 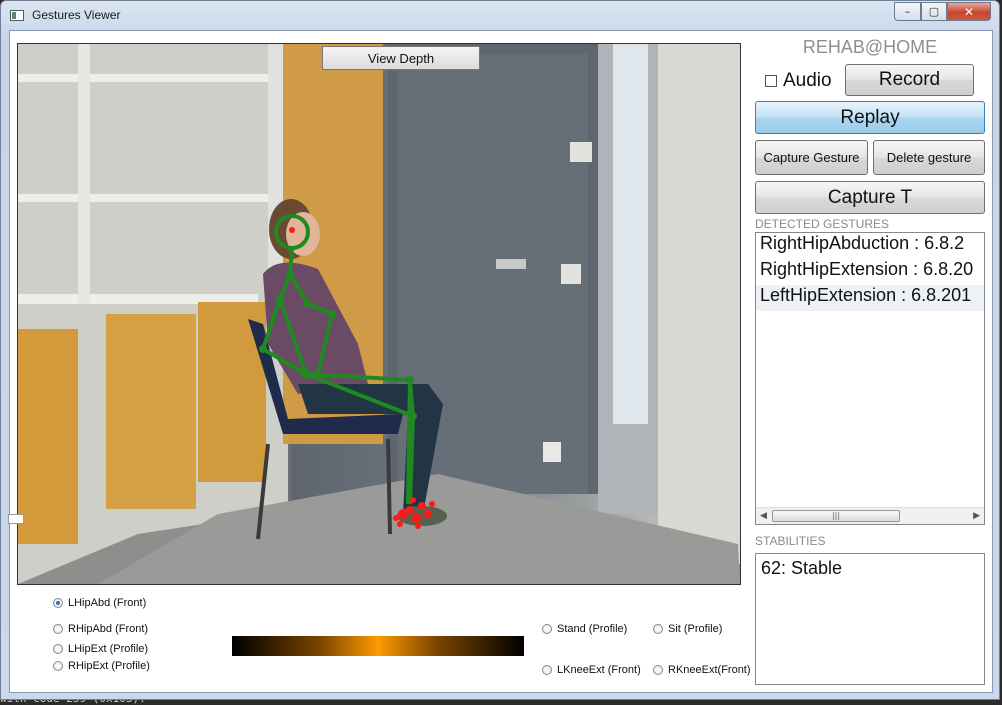 What do you see at coordinates (870, 298) in the screenshot?
I see `list-item: LeftHipExtension : 6.8.201` at bounding box center [870, 298].